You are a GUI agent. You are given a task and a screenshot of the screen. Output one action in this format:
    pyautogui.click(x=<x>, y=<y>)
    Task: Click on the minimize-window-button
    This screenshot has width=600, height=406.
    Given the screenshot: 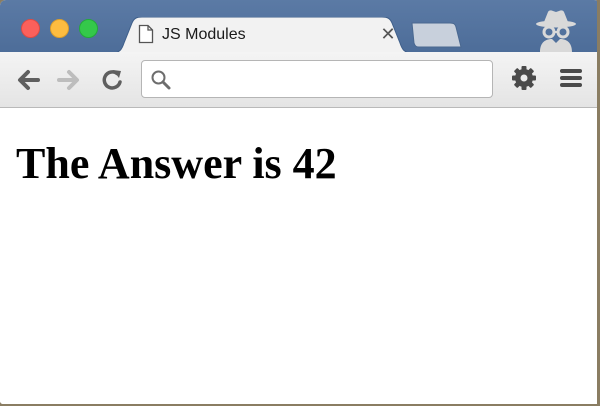 What is the action you would take?
    pyautogui.click(x=59, y=28)
    